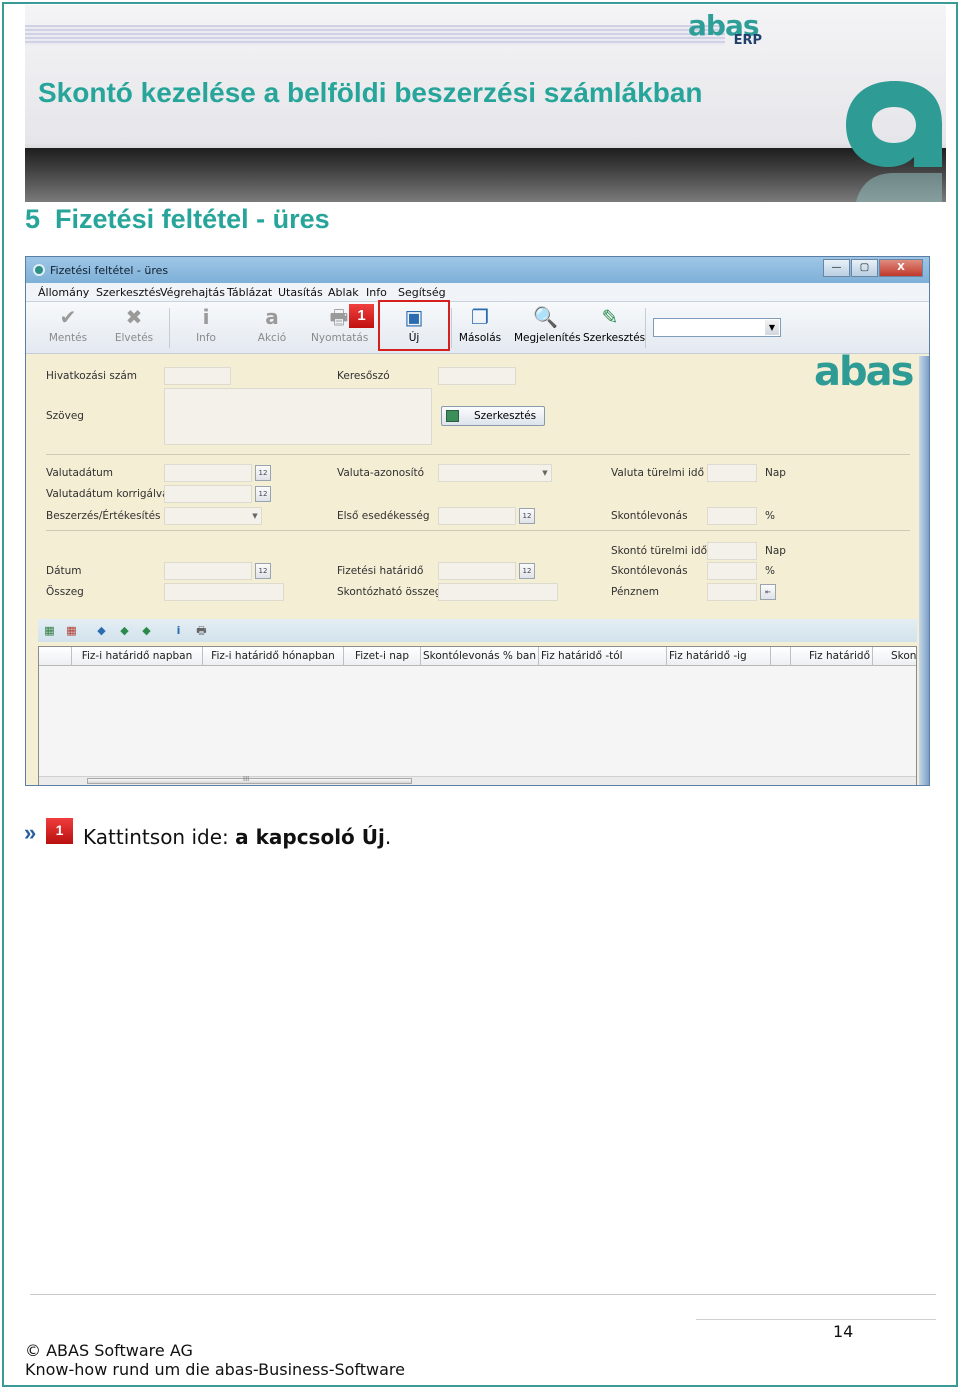 The width and height of the screenshot is (960, 1389). I want to click on label-valuta-azonosito: Valuta-azonosító, so click(381, 473).